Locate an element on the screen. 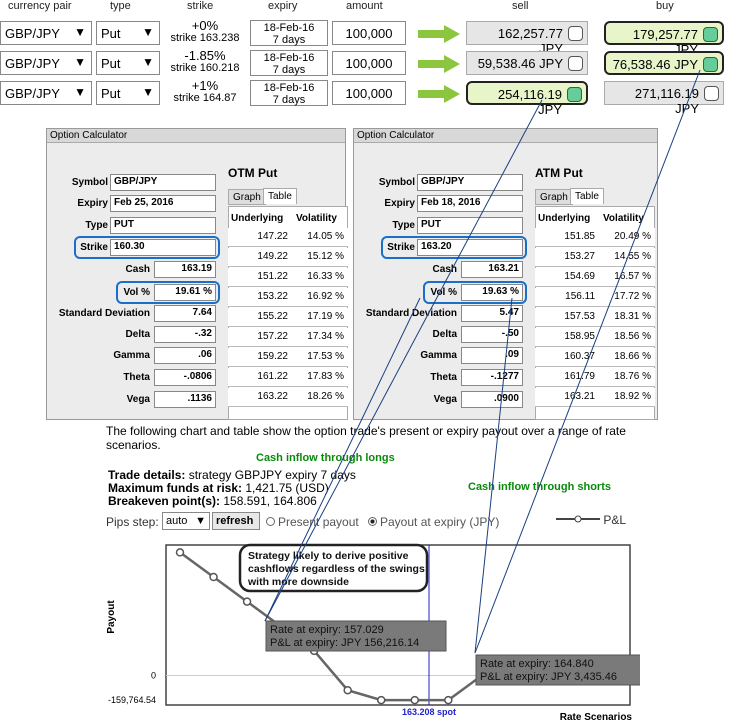 The image size is (730, 725). spot-label: 163.208 spot is located at coordinates (429, 712).